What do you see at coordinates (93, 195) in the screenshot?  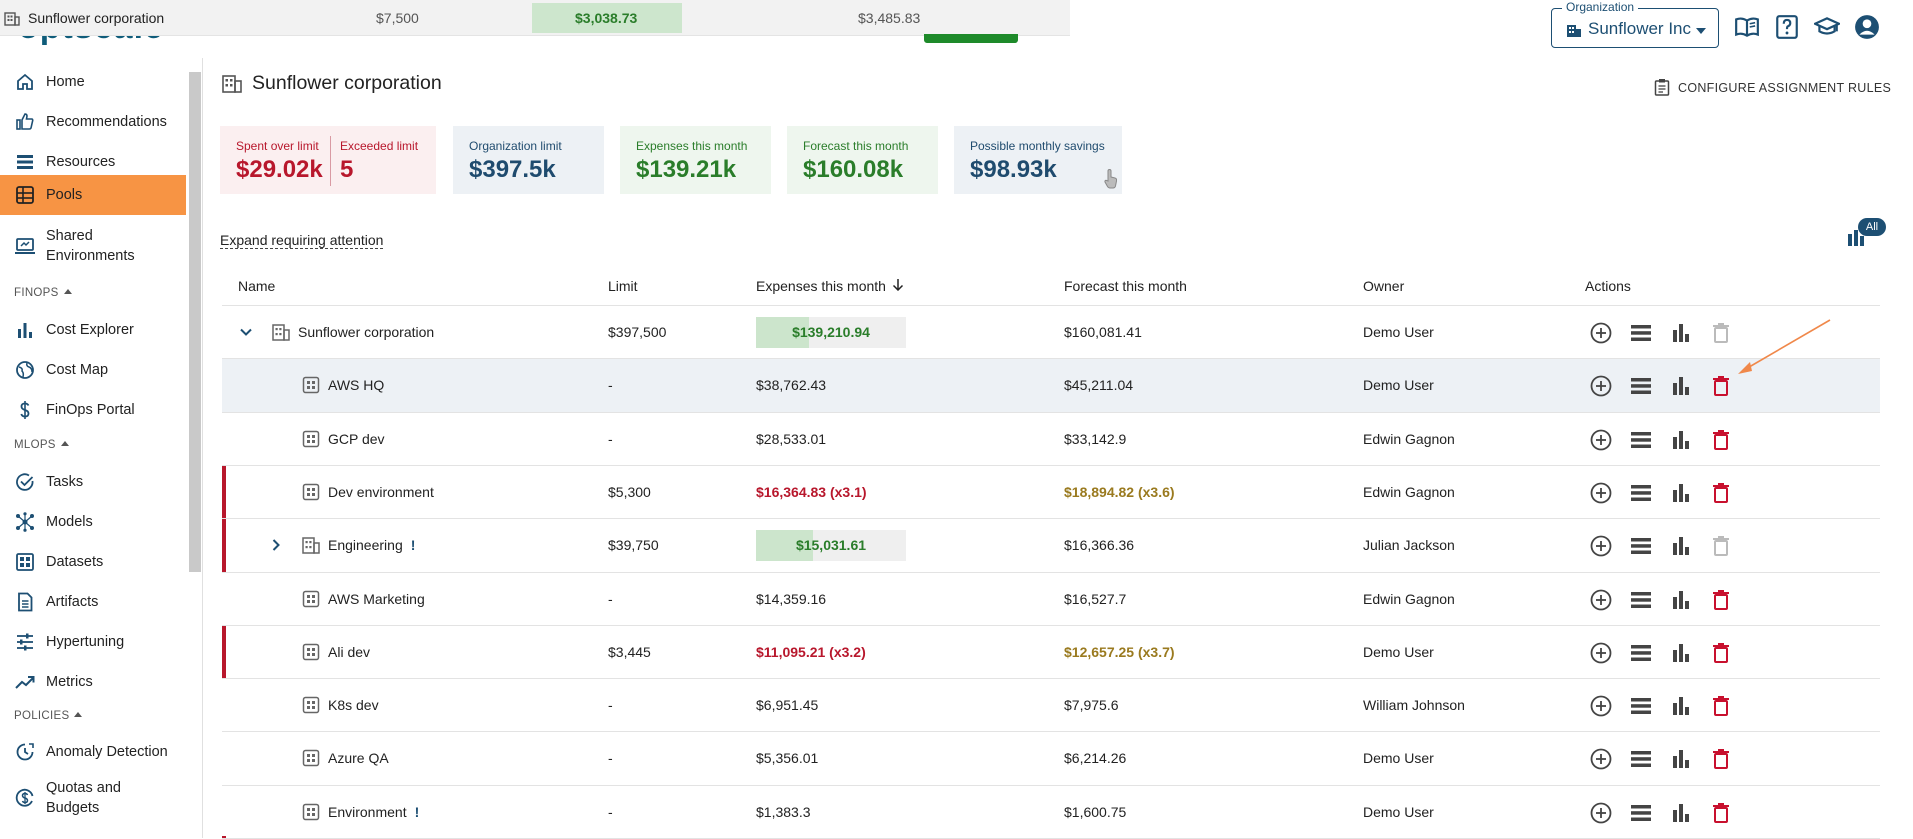 I see `sidebar-item-pools: Pools` at bounding box center [93, 195].